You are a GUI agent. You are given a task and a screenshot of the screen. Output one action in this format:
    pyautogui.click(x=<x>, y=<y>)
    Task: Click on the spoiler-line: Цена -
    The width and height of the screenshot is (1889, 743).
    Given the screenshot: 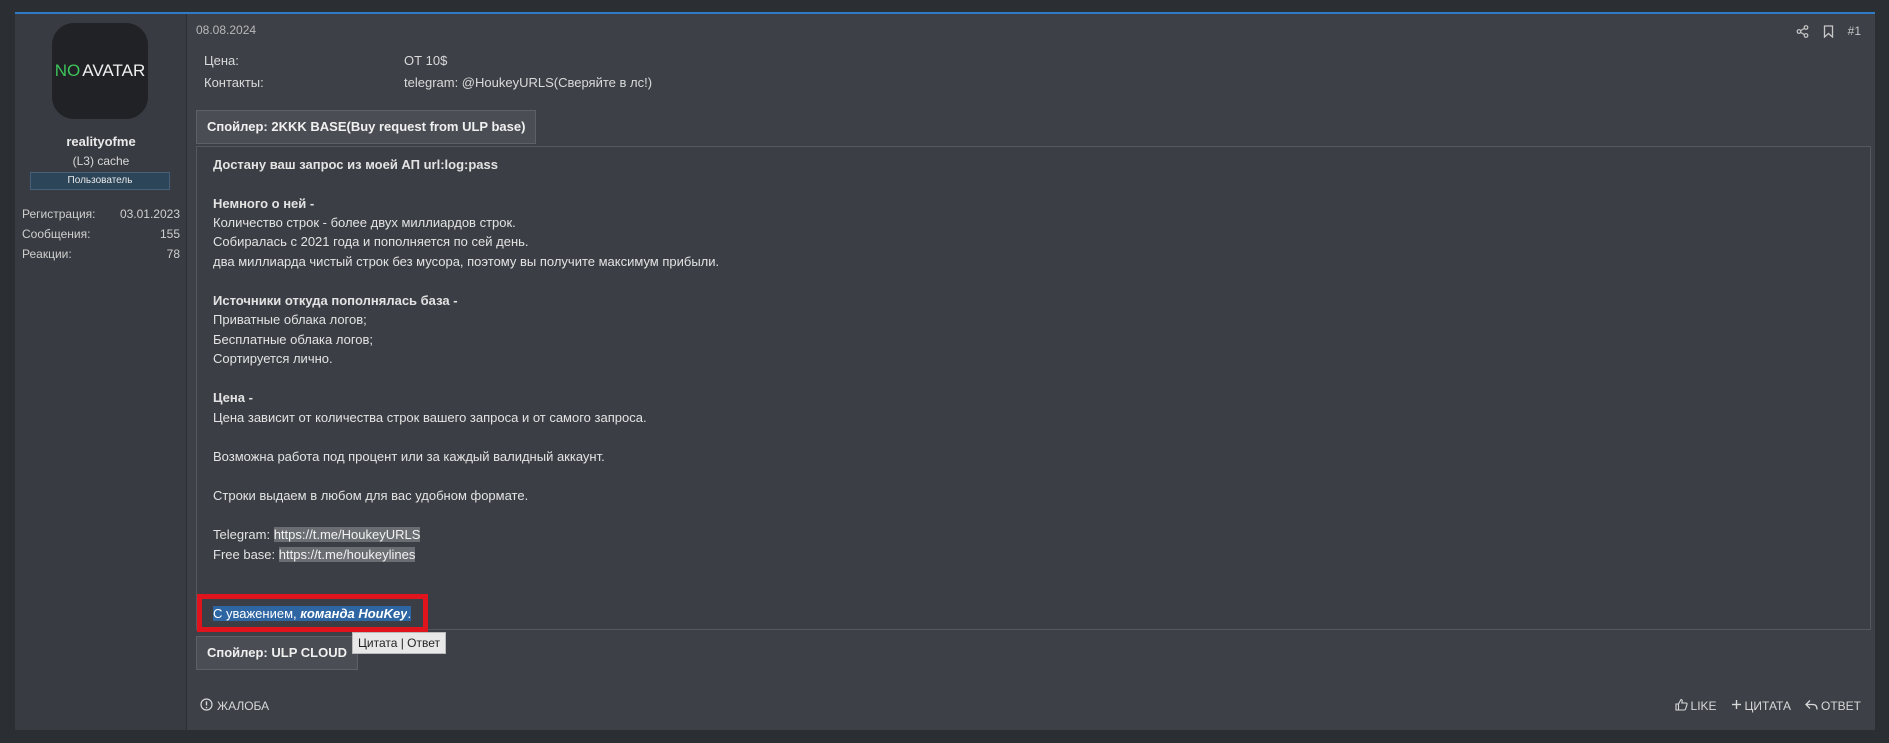 What is the action you would take?
    pyautogui.click(x=233, y=397)
    